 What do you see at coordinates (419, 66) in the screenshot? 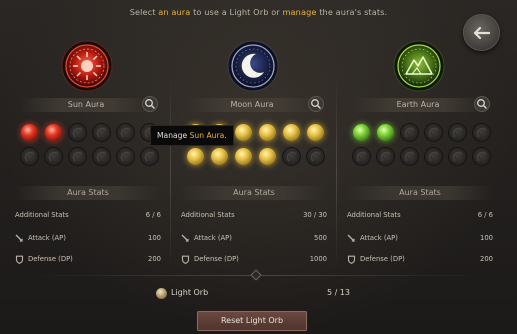
I see `earth-emblem-icon` at bounding box center [419, 66].